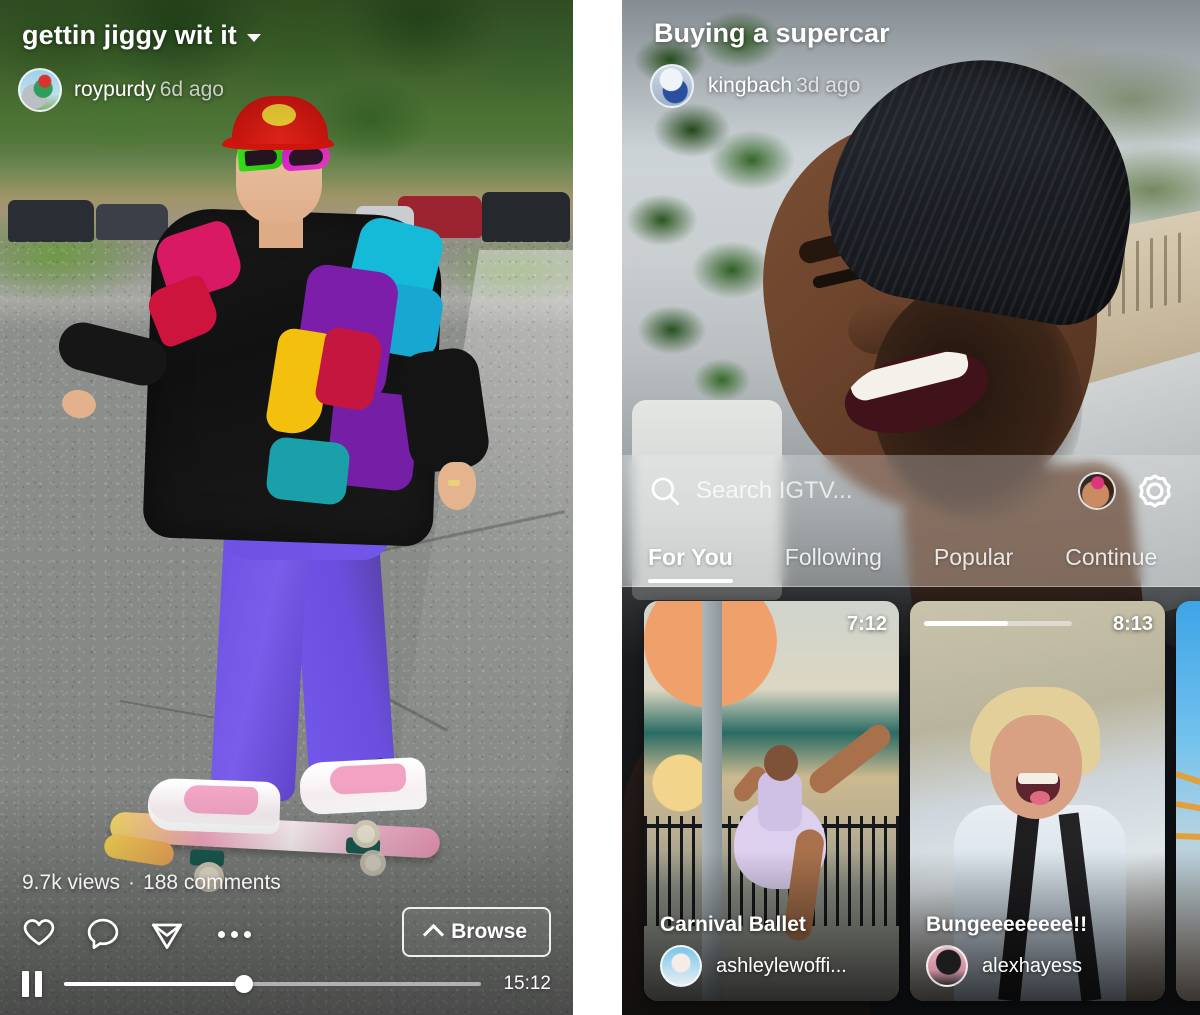 Image resolution: width=1200 pixels, height=1015 pixels. I want to click on more-dots-icon, so click(234, 934).